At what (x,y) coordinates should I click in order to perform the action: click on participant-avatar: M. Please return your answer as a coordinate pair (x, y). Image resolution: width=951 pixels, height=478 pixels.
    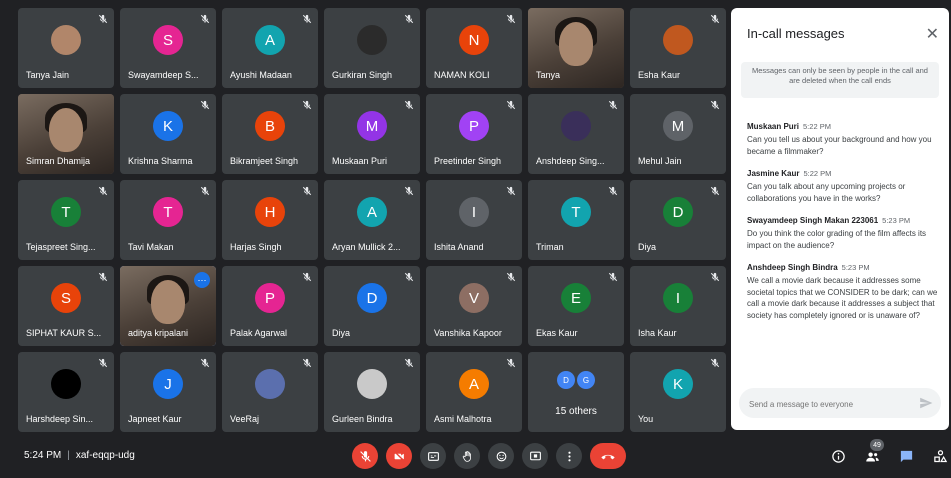
    Looking at the image, I should click on (678, 126).